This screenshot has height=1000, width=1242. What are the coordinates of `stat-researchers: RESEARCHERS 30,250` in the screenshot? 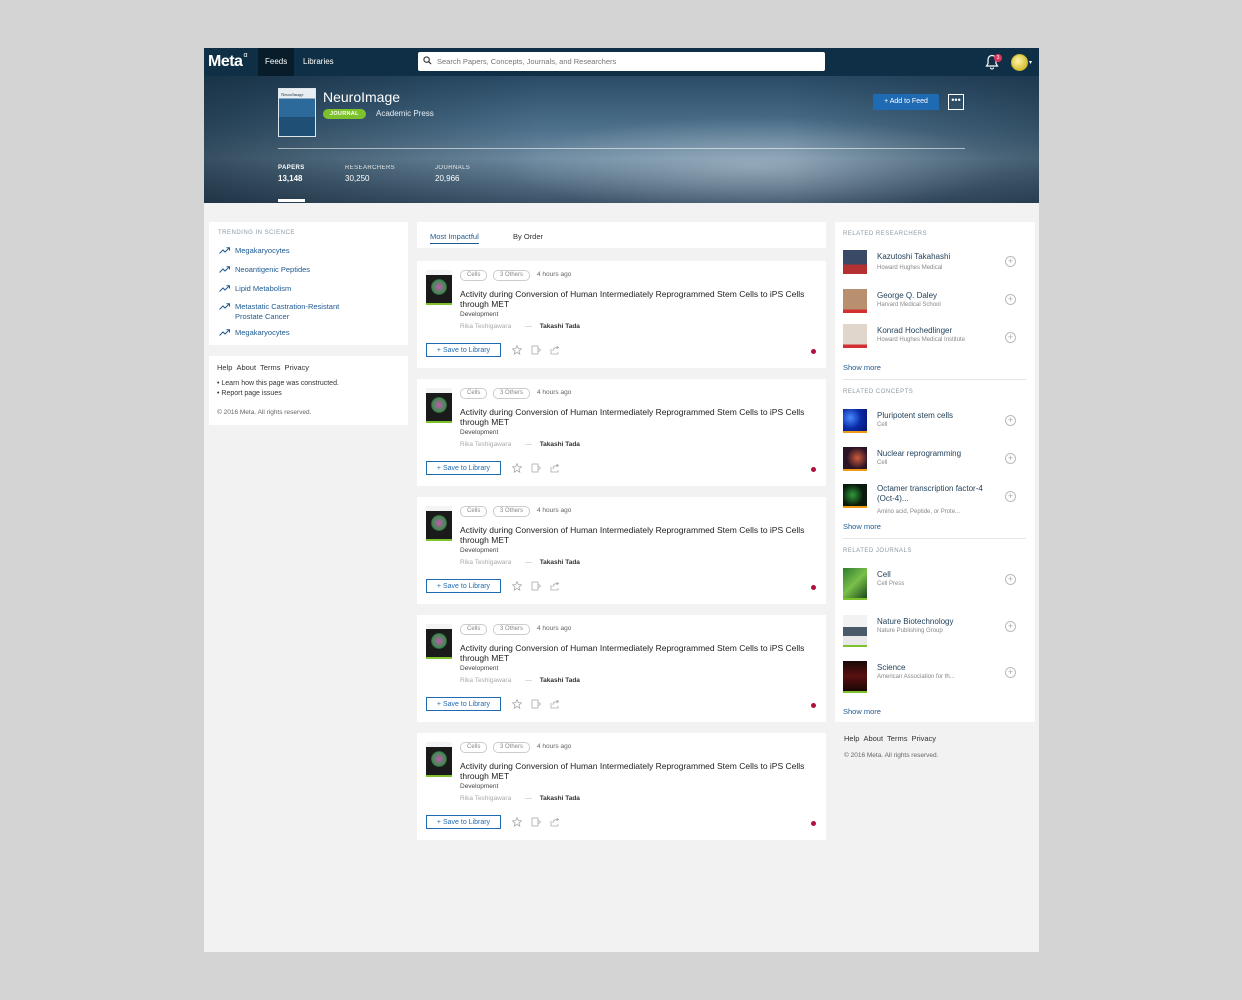 It's located at (370, 174).